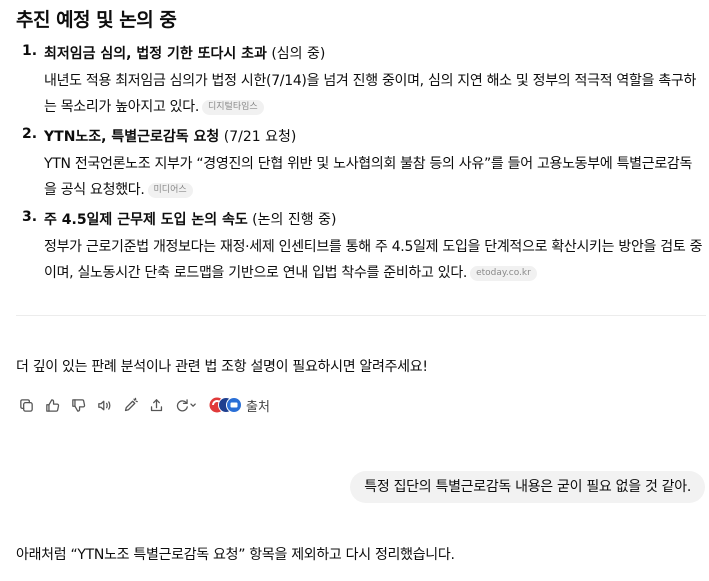 This screenshot has width=709, height=581. I want to click on message-toolbar: 출처, so click(142, 405).